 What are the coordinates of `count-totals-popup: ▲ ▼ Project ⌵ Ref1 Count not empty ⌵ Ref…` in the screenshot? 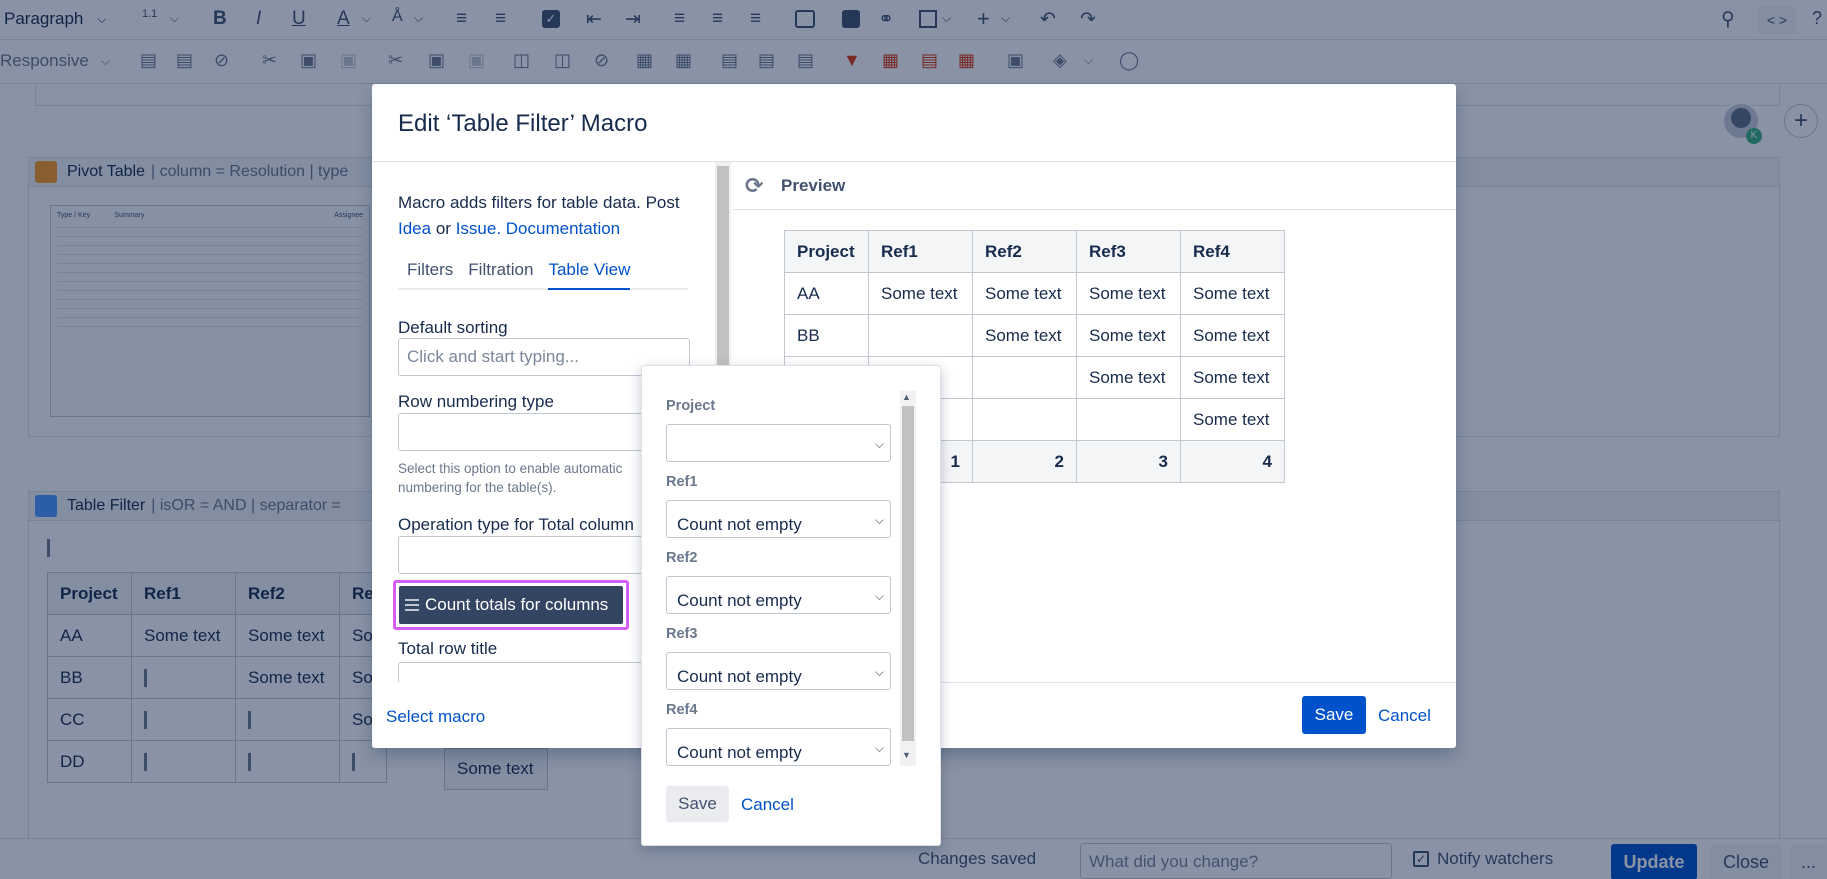 It's located at (791, 605).